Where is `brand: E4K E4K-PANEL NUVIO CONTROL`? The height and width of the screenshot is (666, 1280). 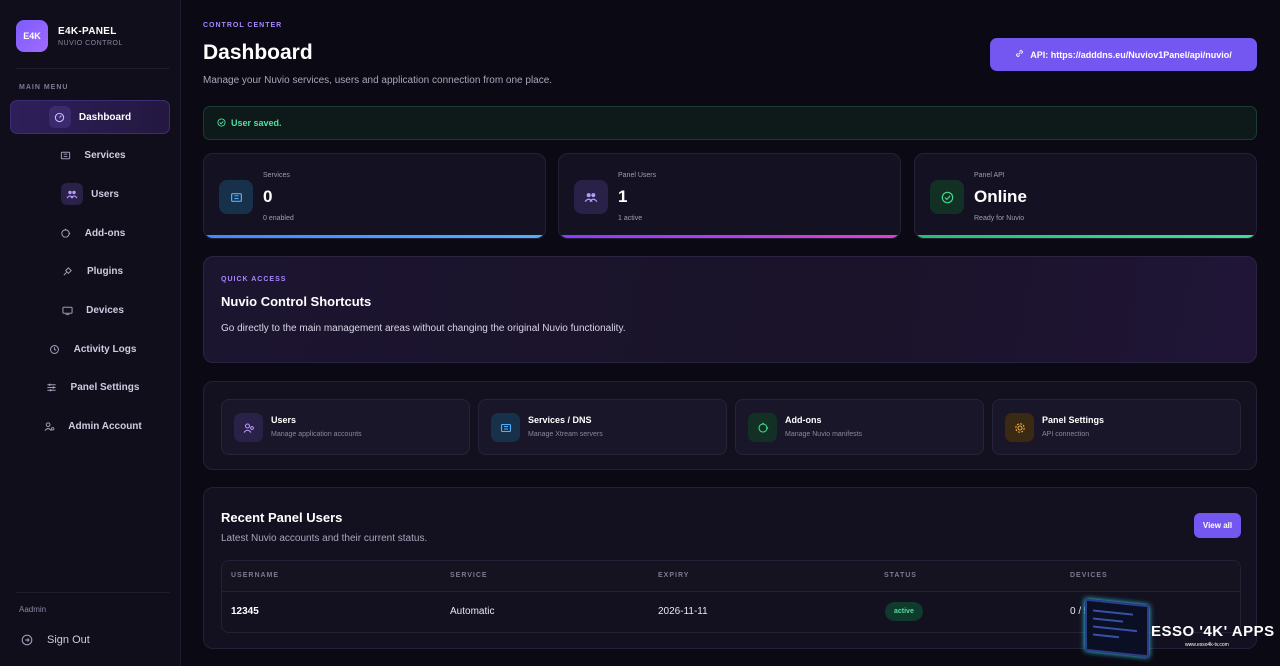
brand: E4K E4K-PANEL NUVIO CONTROL is located at coordinates (69, 36).